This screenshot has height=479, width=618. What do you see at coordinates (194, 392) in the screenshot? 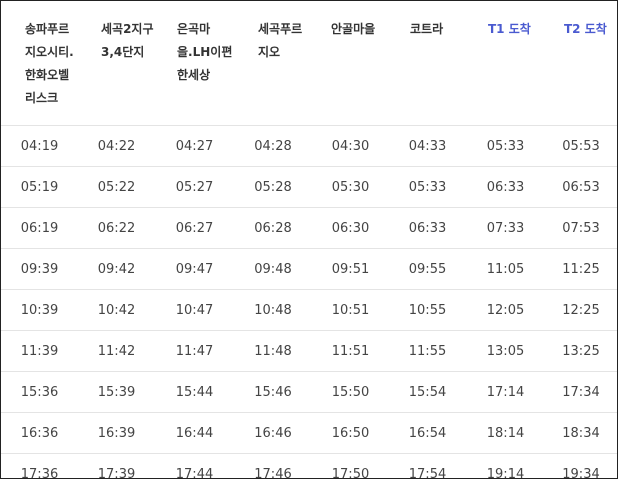
I see `time-cell: 15:44` at bounding box center [194, 392].